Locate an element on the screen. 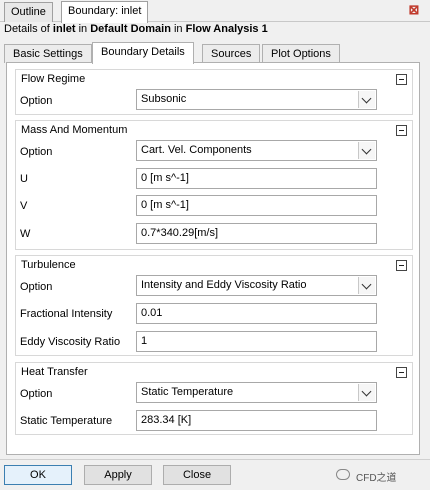 This screenshot has width=430, height=490. close-icon: ⊠ is located at coordinates (414, 9).